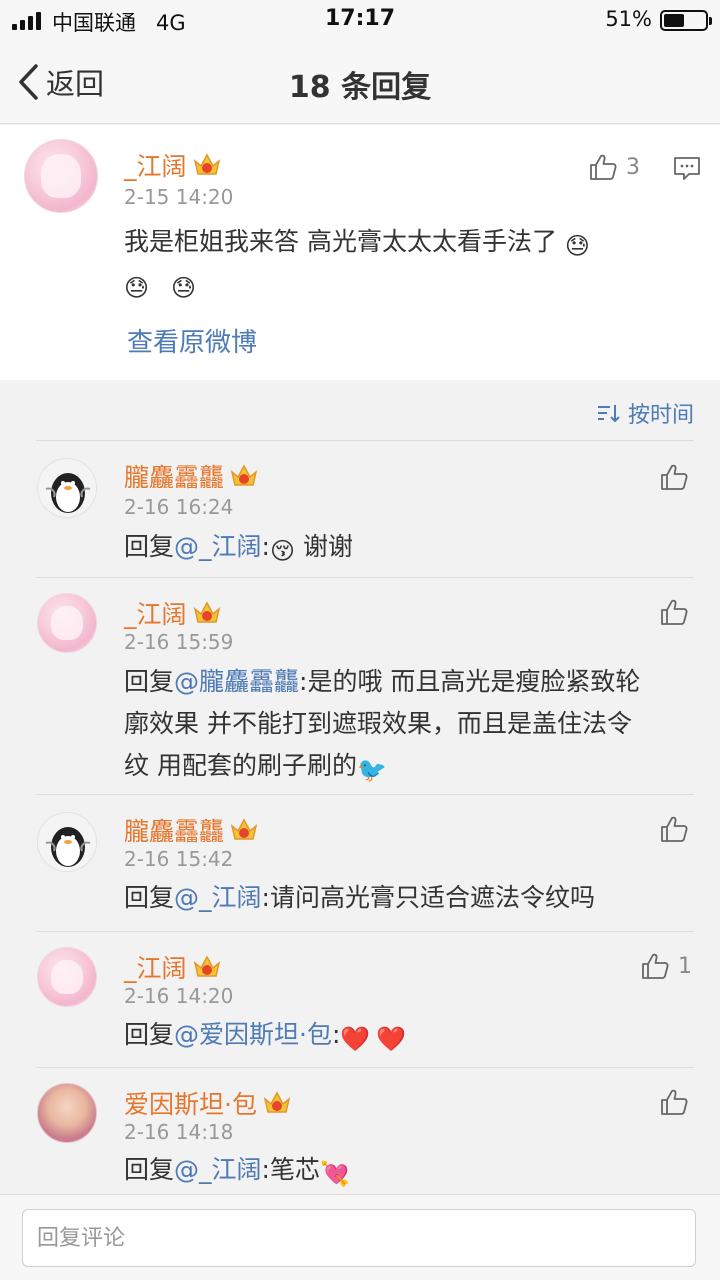 The width and height of the screenshot is (720, 1280). I want to click on reply-text: 回复@_江阔:笔芯💘, so click(237, 1171).